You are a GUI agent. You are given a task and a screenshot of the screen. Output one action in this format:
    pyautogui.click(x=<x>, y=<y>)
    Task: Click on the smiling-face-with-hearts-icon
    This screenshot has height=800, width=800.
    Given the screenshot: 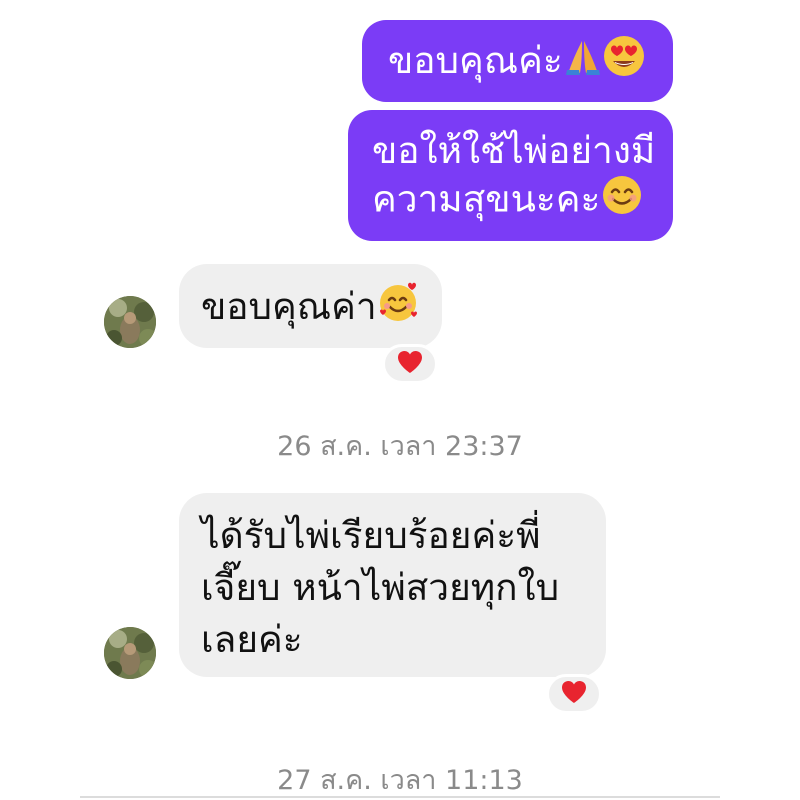 What is the action you would take?
    pyautogui.click(x=399, y=308)
    